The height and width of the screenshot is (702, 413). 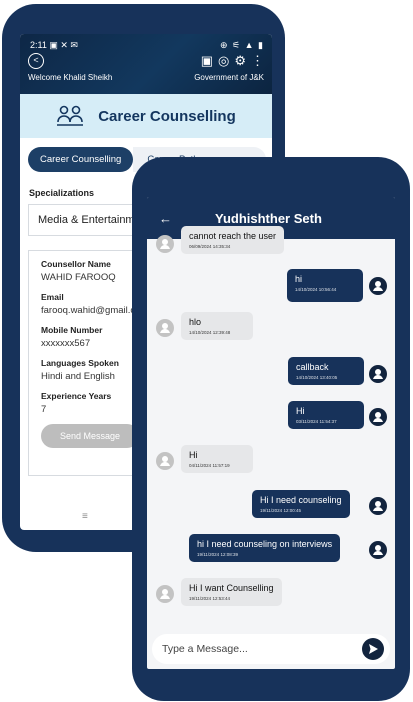 What do you see at coordinates (217, 326) in the screenshot?
I see `message-bubble: hlo 14/10/2024 12:39:48` at bounding box center [217, 326].